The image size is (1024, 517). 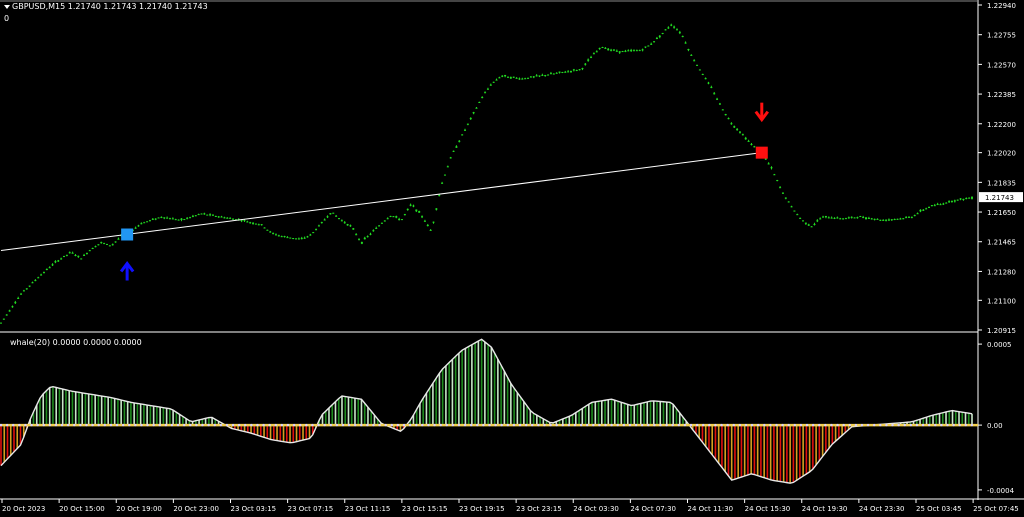 What do you see at coordinates (253, 509) in the screenshot?
I see `x-tick-label: 23 Oct 03:15` at bounding box center [253, 509].